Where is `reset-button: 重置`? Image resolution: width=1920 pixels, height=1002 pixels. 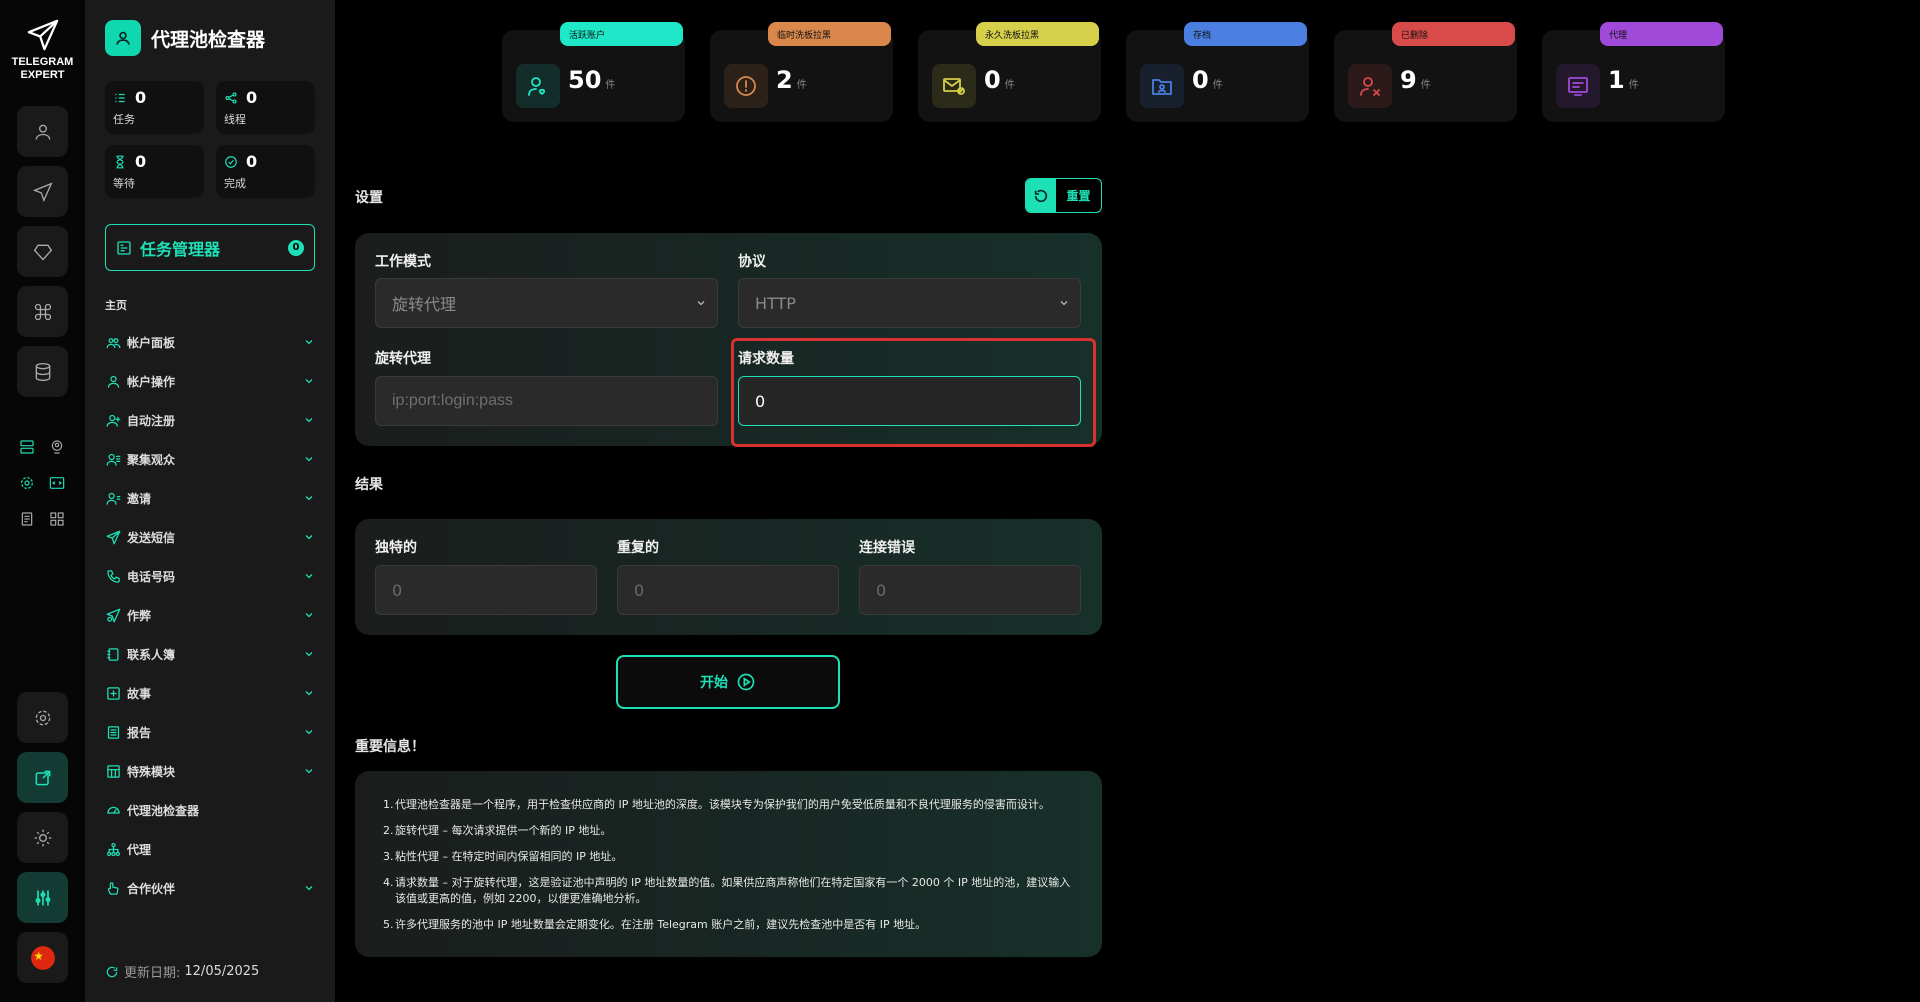 reset-button: 重置 is located at coordinates (1063, 195).